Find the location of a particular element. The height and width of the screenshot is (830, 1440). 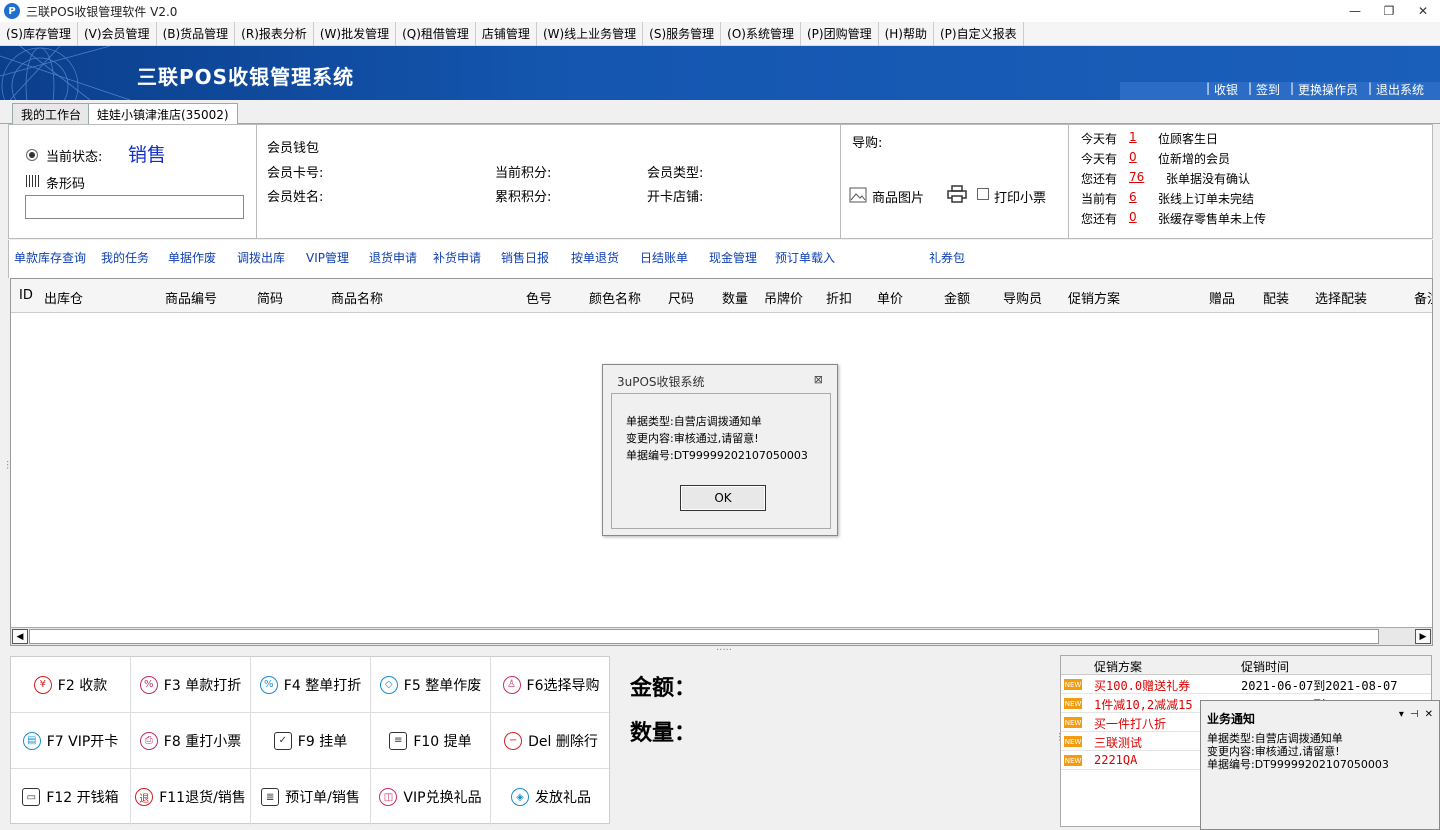

col-warehouse: 出库仓 is located at coordinates (63, 297).